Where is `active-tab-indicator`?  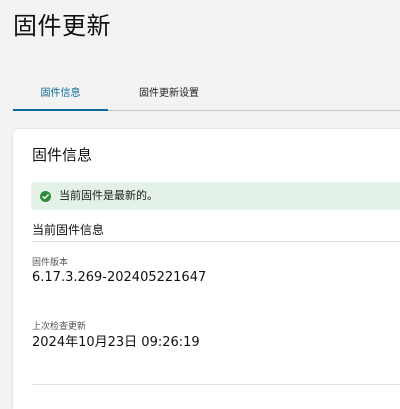
active-tab-indicator is located at coordinates (60, 110).